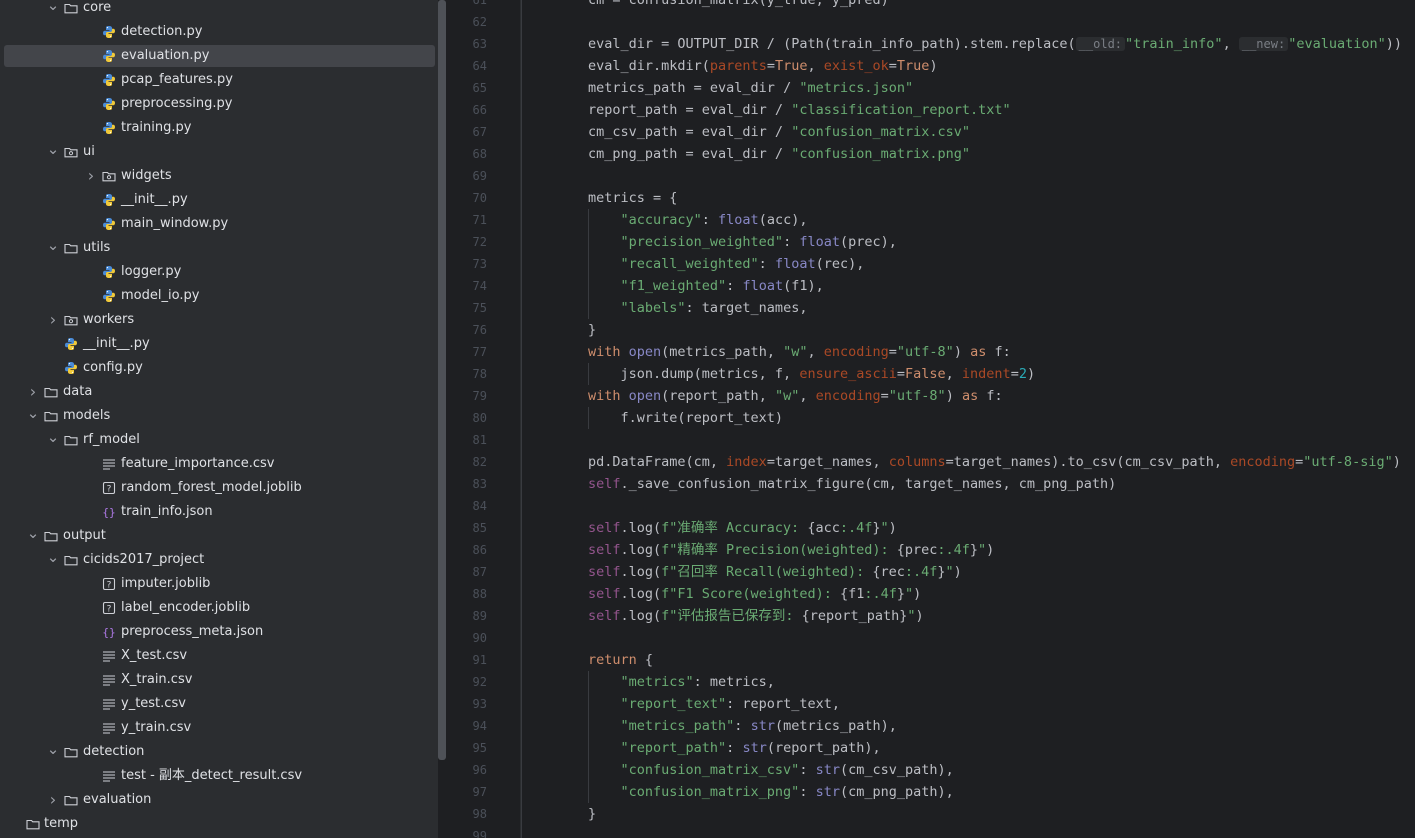 The height and width of the screenshot is (838, 1415). I want to click on tree-item: ? random_forest_model.joblib, so click(219, 488).